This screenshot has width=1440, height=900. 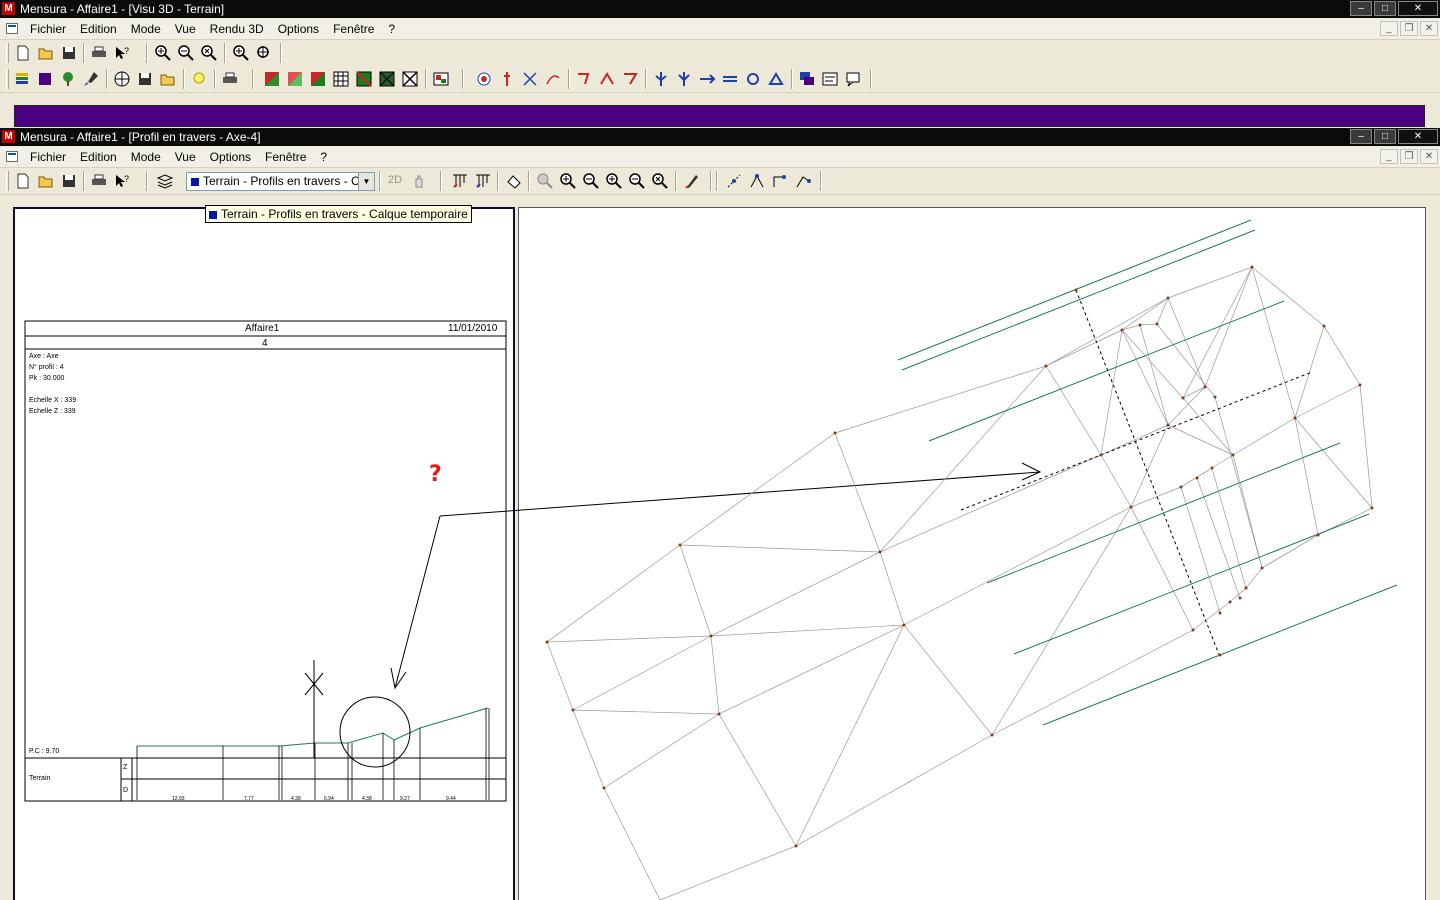 I want to click on axis-red-1-icon, so click(x=584, y=79).